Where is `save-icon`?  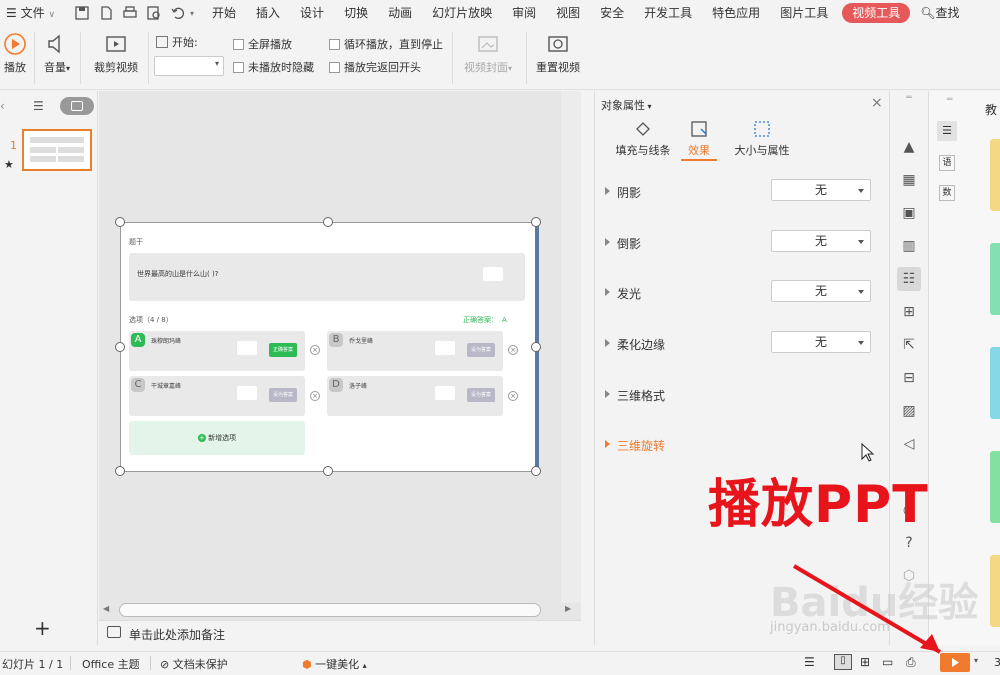
save-icon is located at coordinates (82, 13).